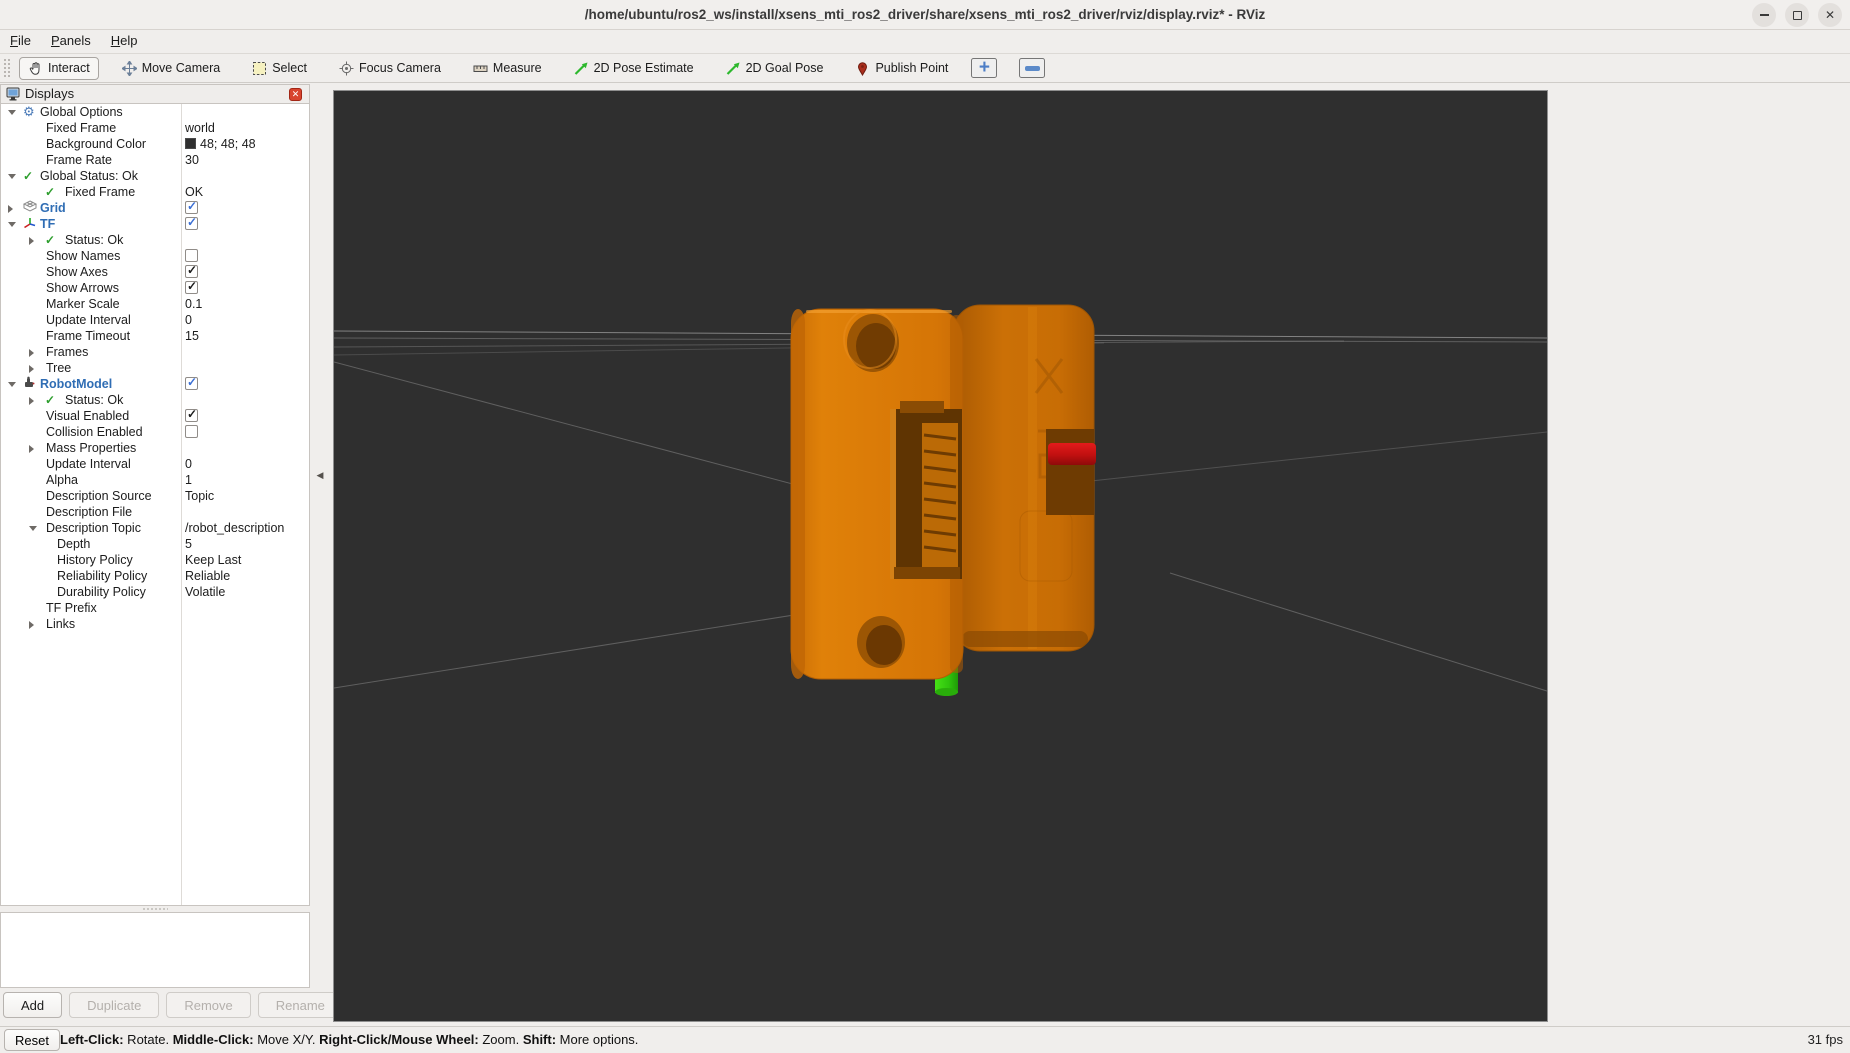  What do you see at coordinates (155, 144) in the screenshot?
I see `tree-row: Background Color 48; 48; 48` at bounding box center [155, 144].